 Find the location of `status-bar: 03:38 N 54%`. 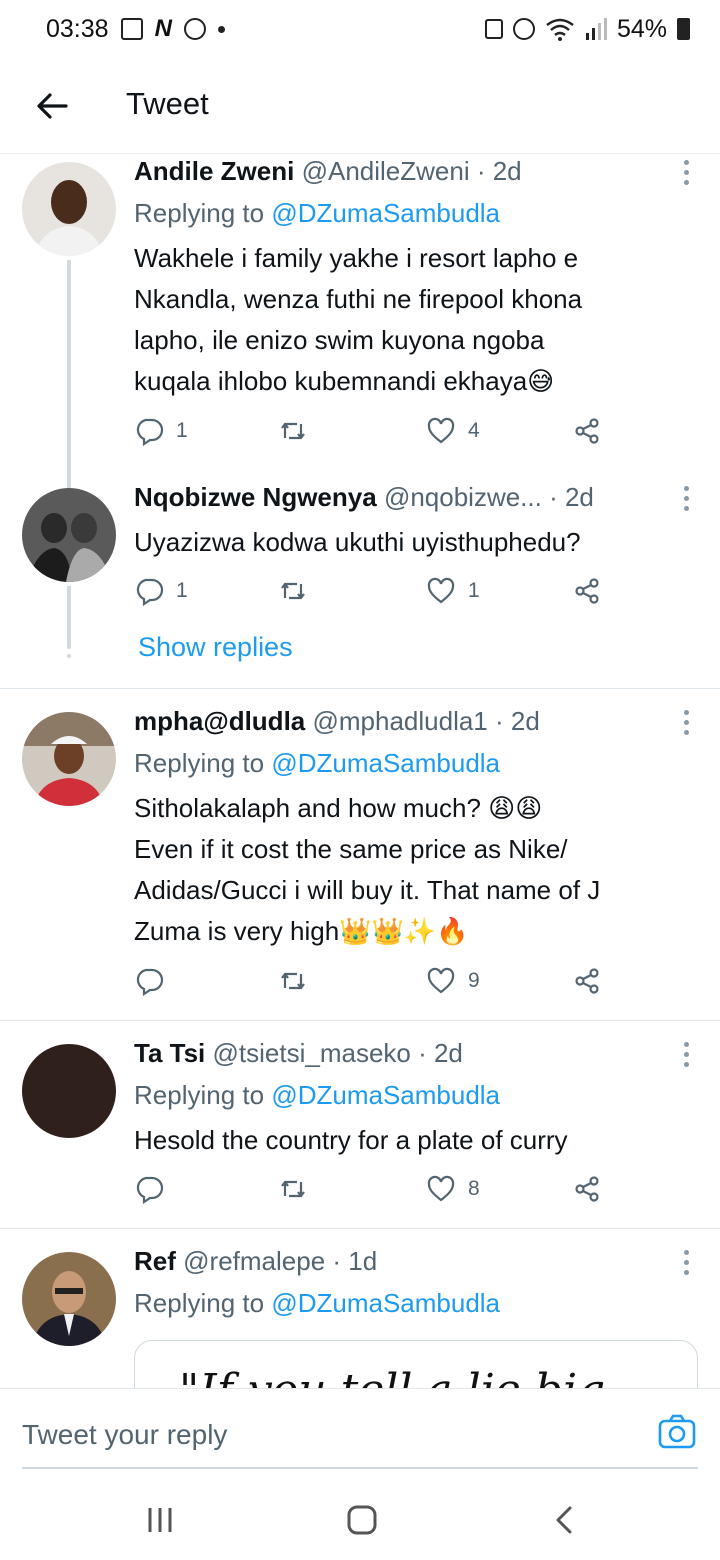

status-bar: 03:38 N 54% is located at coordinates (360, 29).